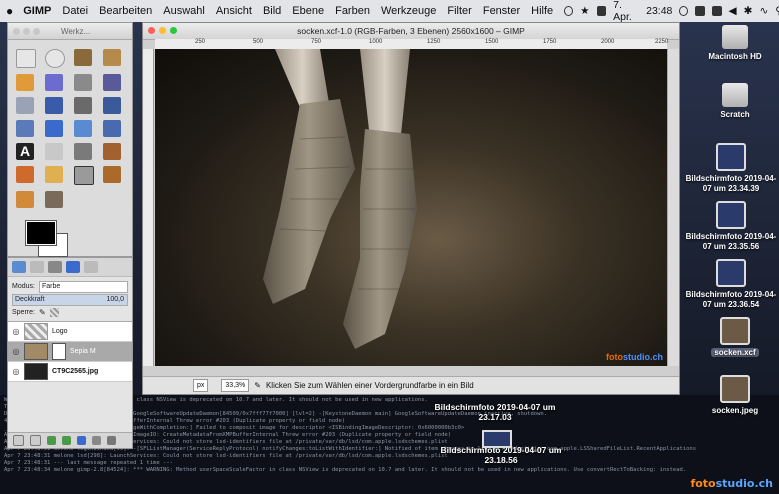 This screenshot has width=779, height=494. Describe the element at coordinates (83, 128) in the screenshot. I see `rotate-tool-icon` at that location.